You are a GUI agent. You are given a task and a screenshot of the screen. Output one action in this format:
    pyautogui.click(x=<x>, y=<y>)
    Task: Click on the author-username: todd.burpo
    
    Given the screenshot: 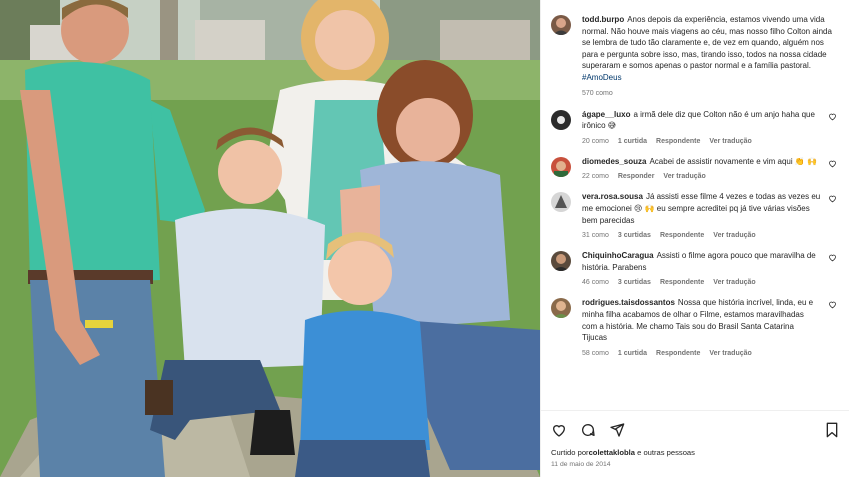 What is the action you would take?
    pyautogui.click(x=603, y=19)
    